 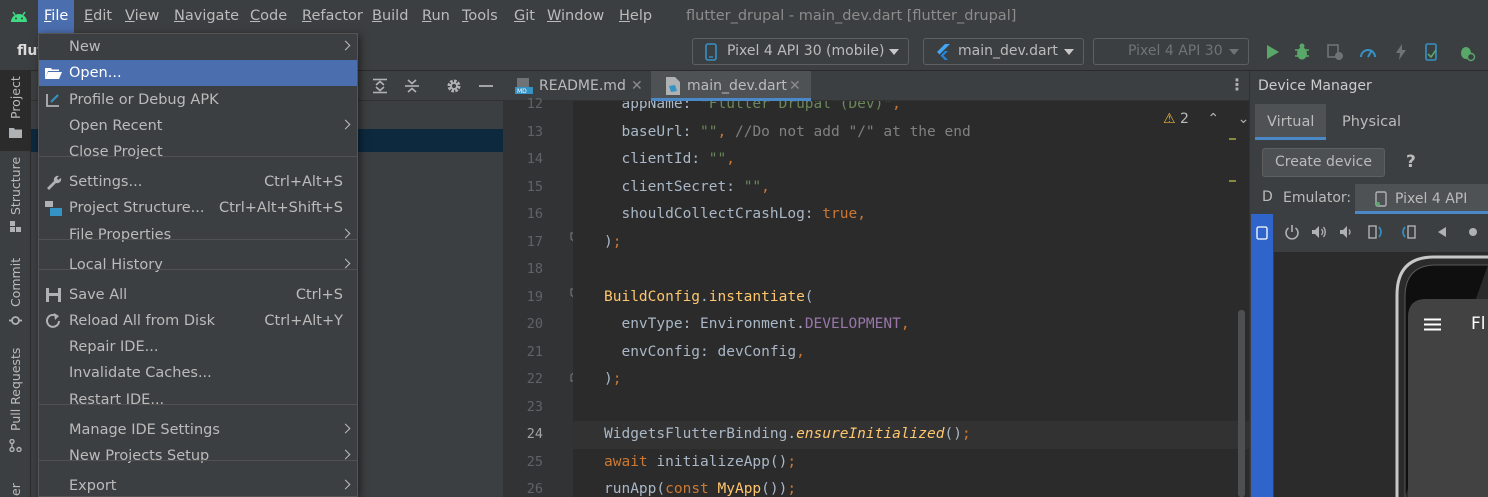 I want to click on gear-icon, so click(x=454, y=86).